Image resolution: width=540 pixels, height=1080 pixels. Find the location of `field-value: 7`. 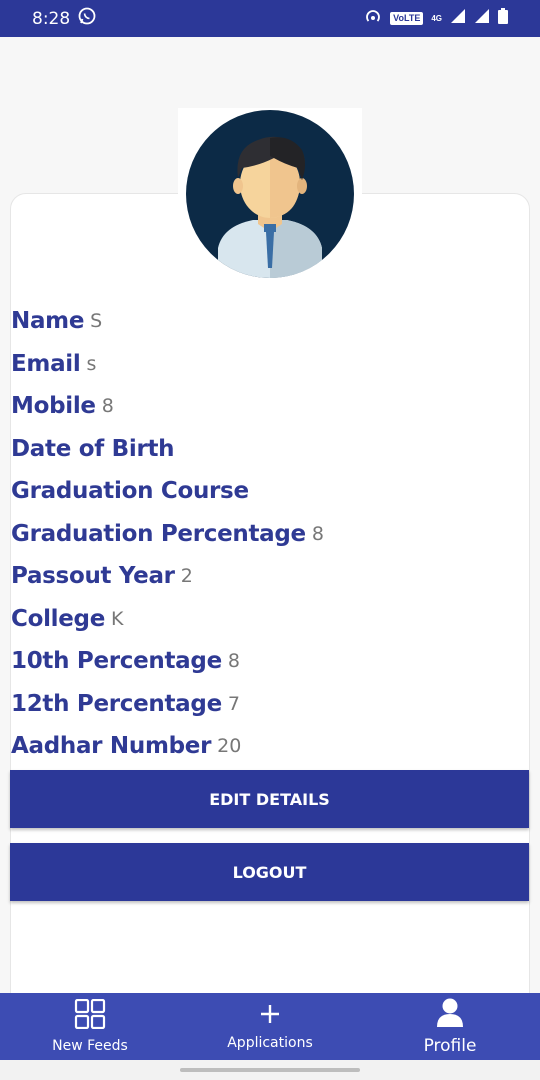

field-value: 7 is located at coordinates (233, 703).